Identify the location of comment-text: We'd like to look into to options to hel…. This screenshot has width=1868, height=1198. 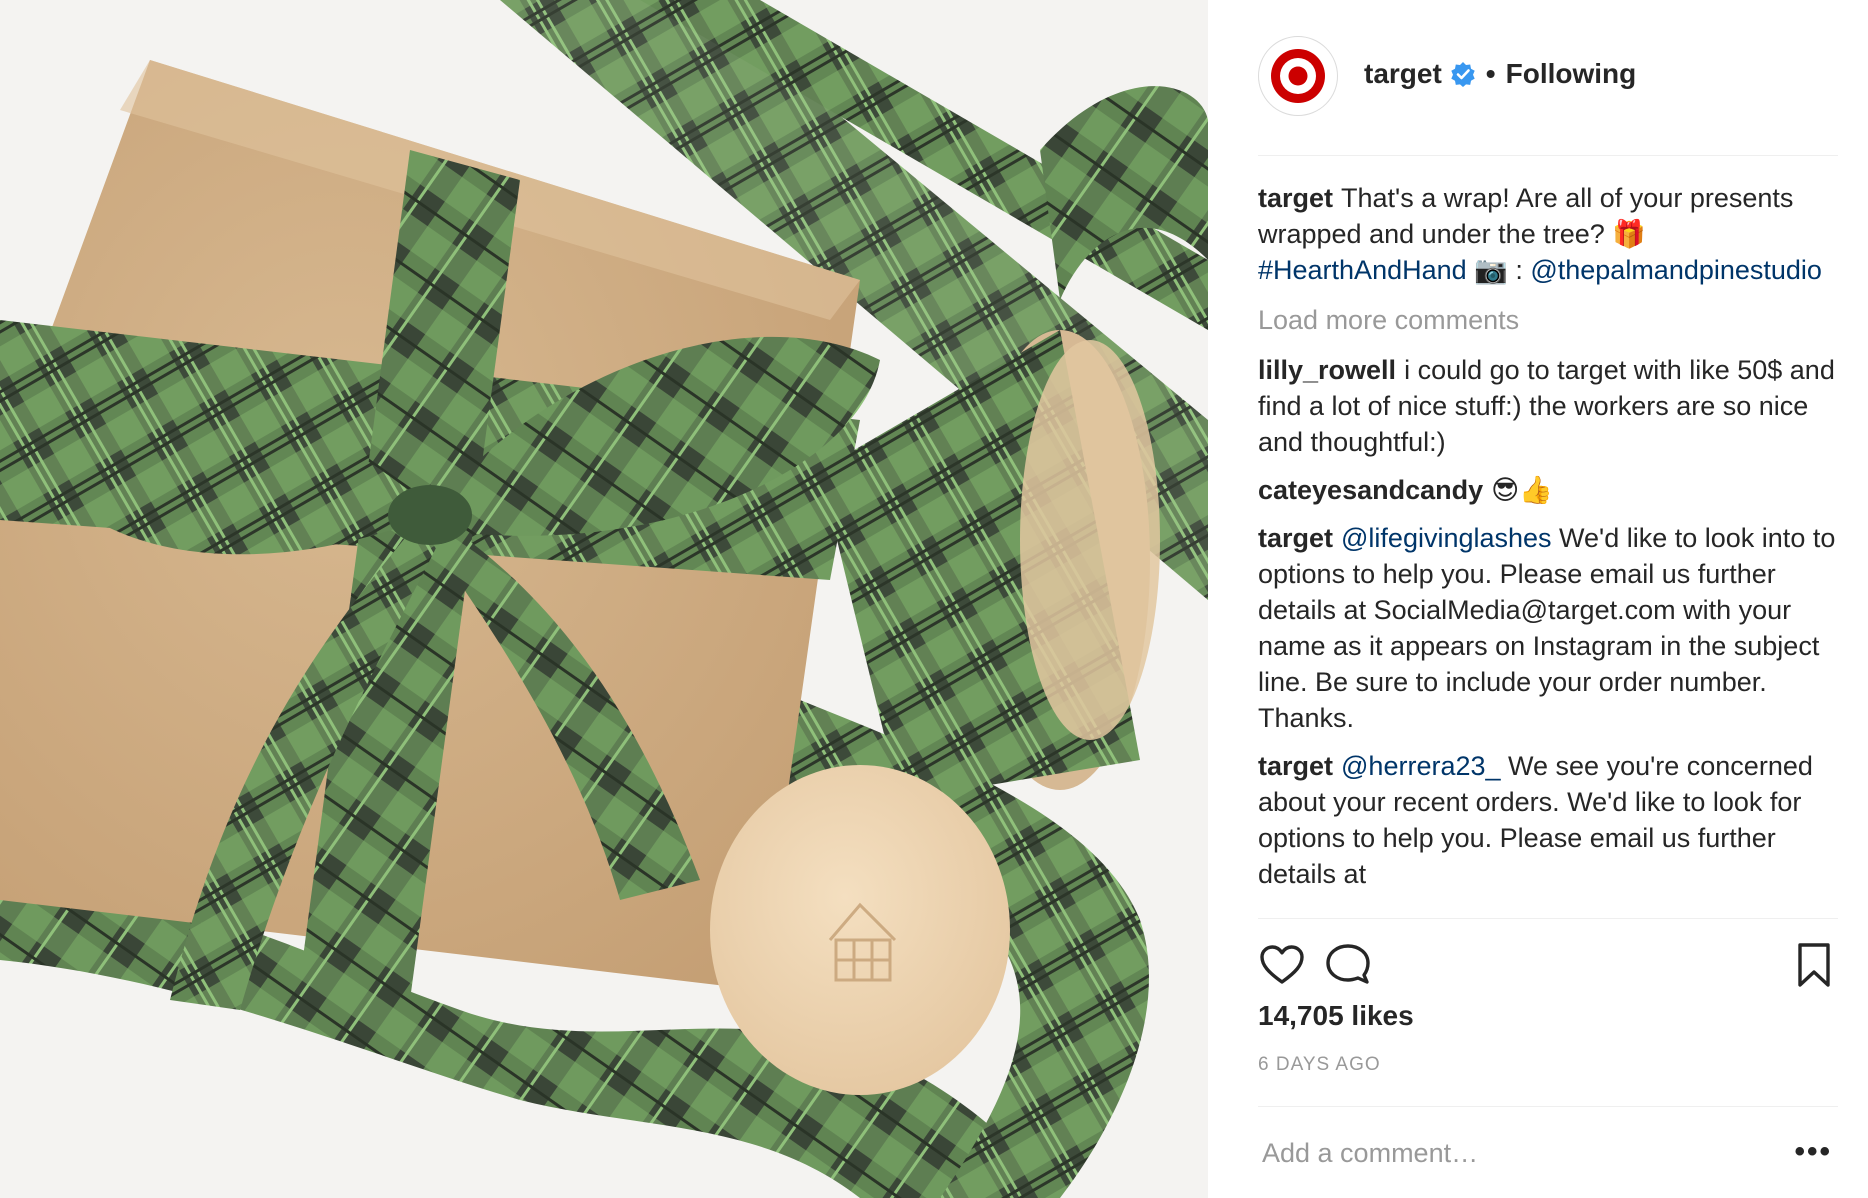
(1547, 628).